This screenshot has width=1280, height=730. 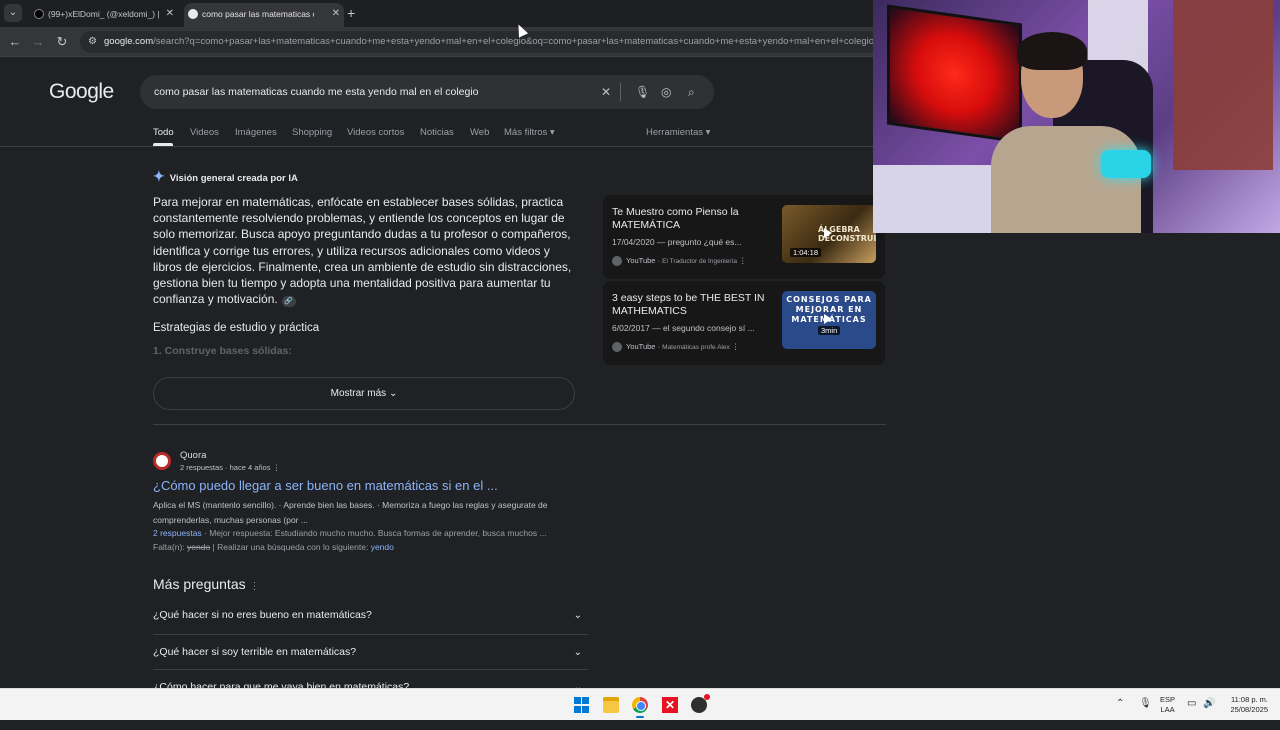 What do you see at coordinates (1191, 703) in the screenshot?
I see `network-icon: ▭` at bounding box center [1191, 703].